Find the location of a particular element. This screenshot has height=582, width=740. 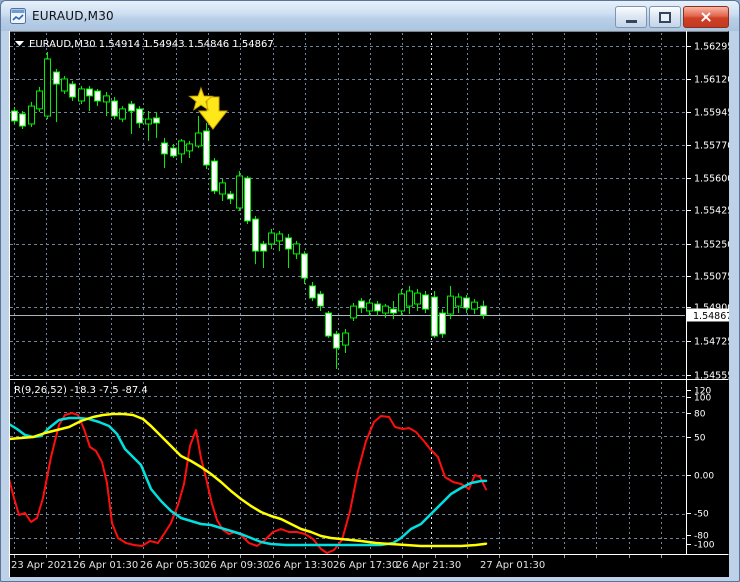

time-axis-label: 26 Apr 09:30 is located at coordinates (236, 565).